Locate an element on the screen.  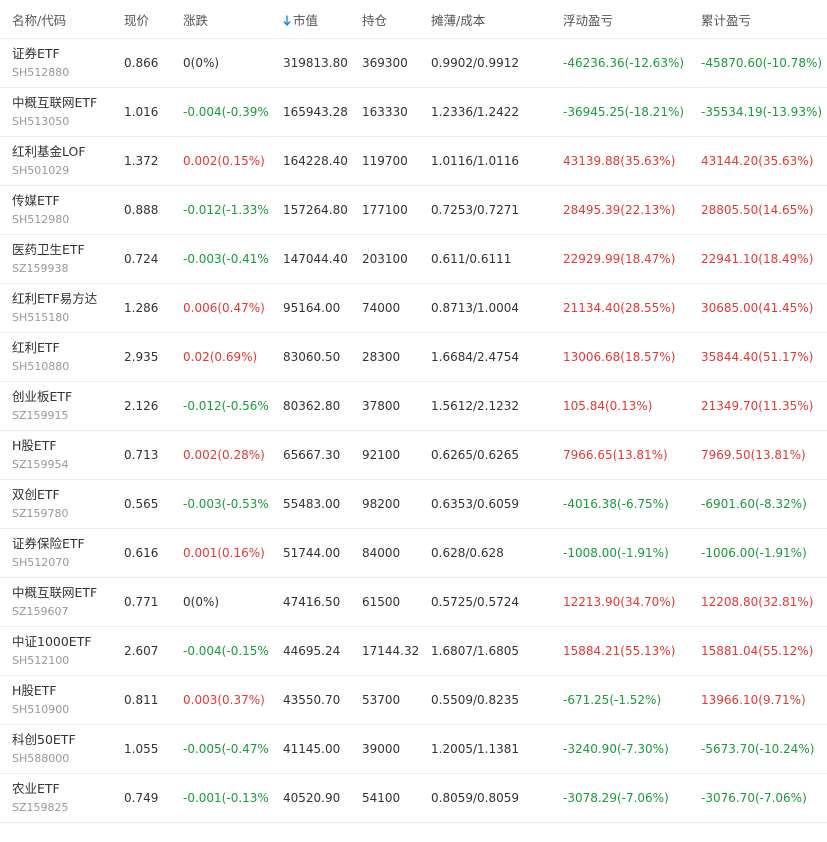
change-cell: -0.005(-0.47%) is located at coordinates (226, 749).